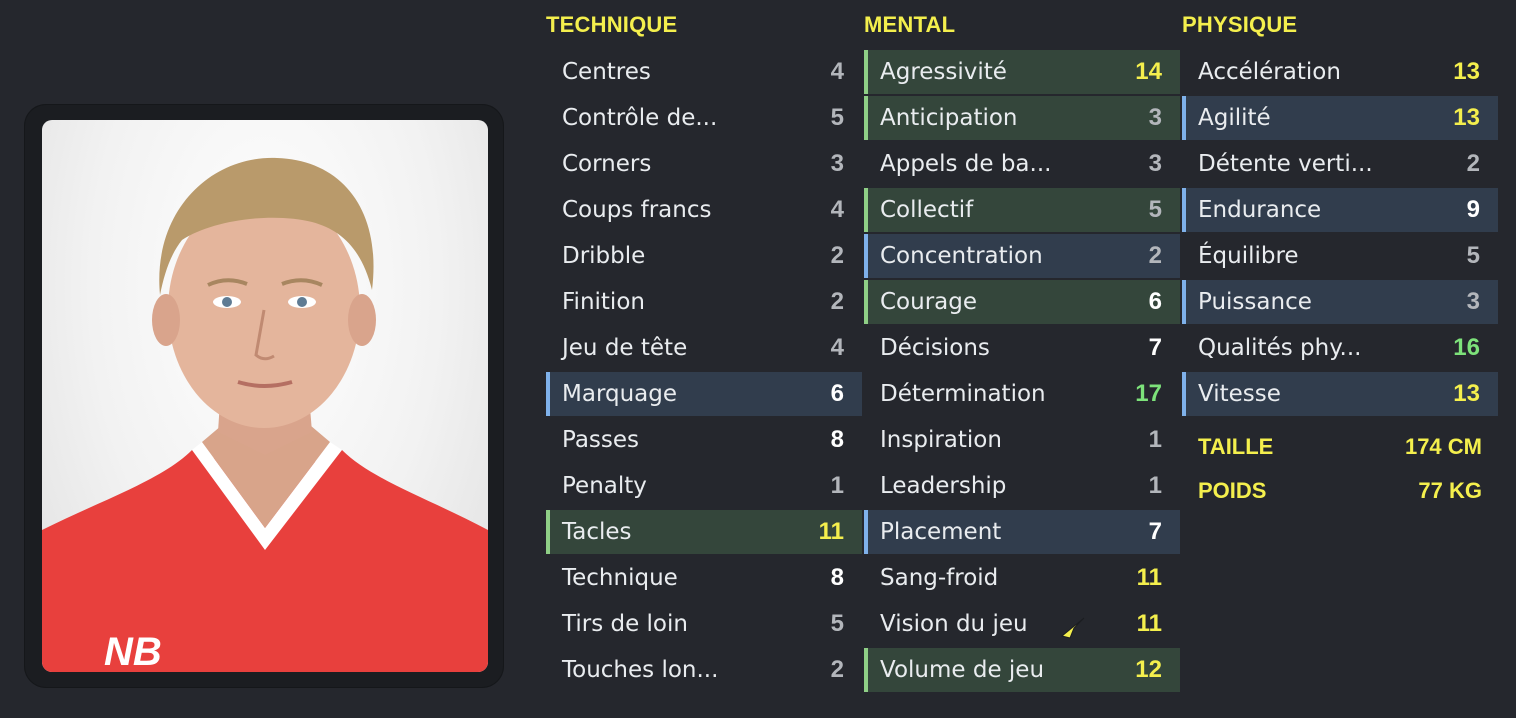 Image resolution: width=1516 pixels, height=718 pixels. What do you see at coordinates (1340, 164) in the screenshot?
I see `attribute-row: Détente verti... 2` at bounding box center [1340, 164].